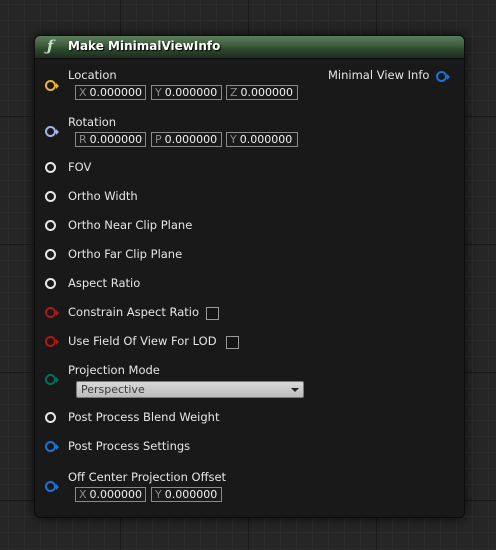 The image size is (496, 550). What do you see at coordinates (295, 390) in the screenshot?
I see `chevron-down-icon` at bounding box center [295, 390].